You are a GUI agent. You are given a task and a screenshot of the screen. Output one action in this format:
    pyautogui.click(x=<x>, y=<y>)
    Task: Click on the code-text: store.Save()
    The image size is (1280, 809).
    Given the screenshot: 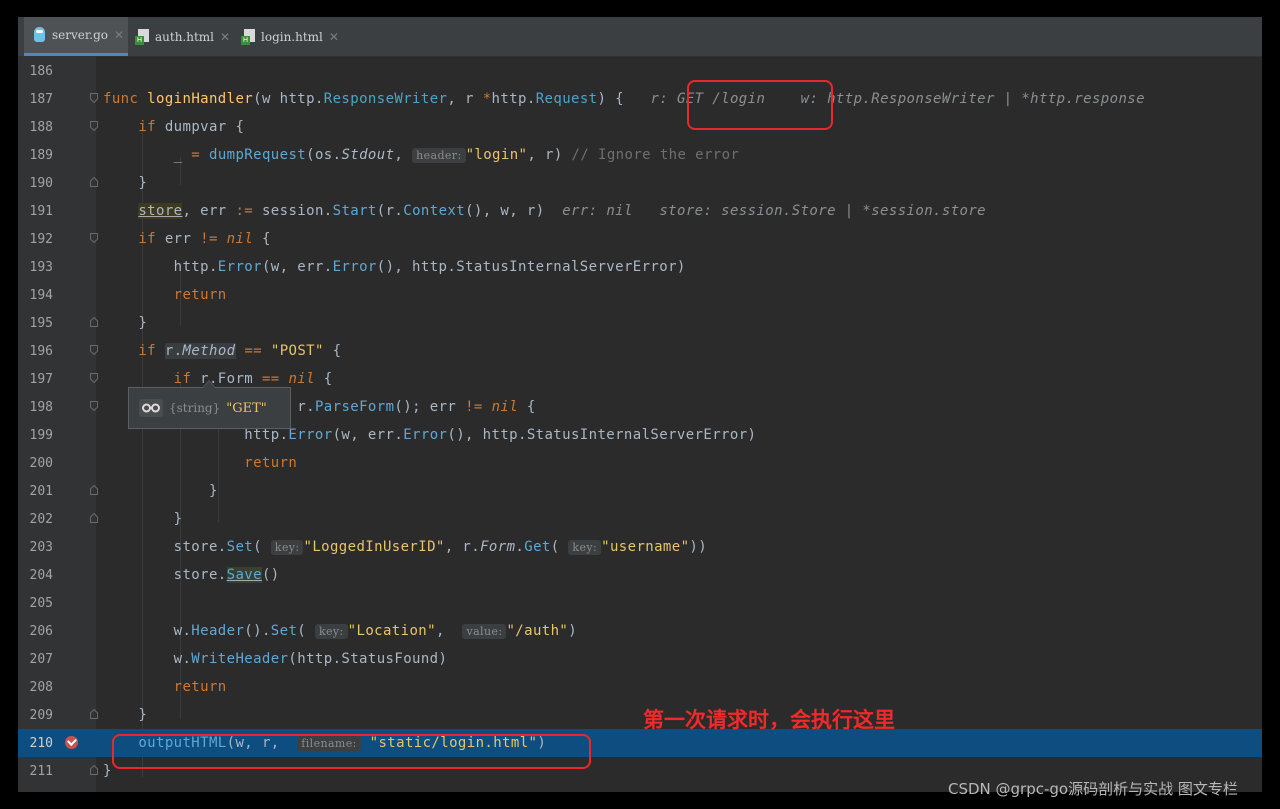 What is the action you would take?
    pyautogui.click(x=191, y=575)
    